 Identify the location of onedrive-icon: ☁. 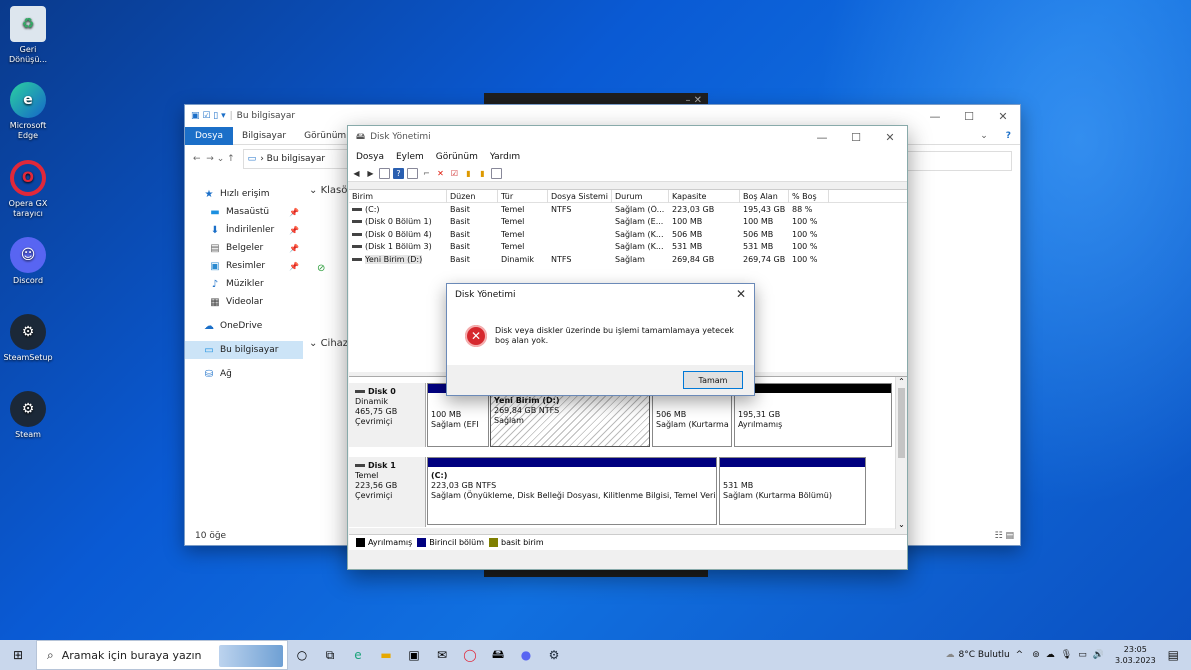
(1050, 655).